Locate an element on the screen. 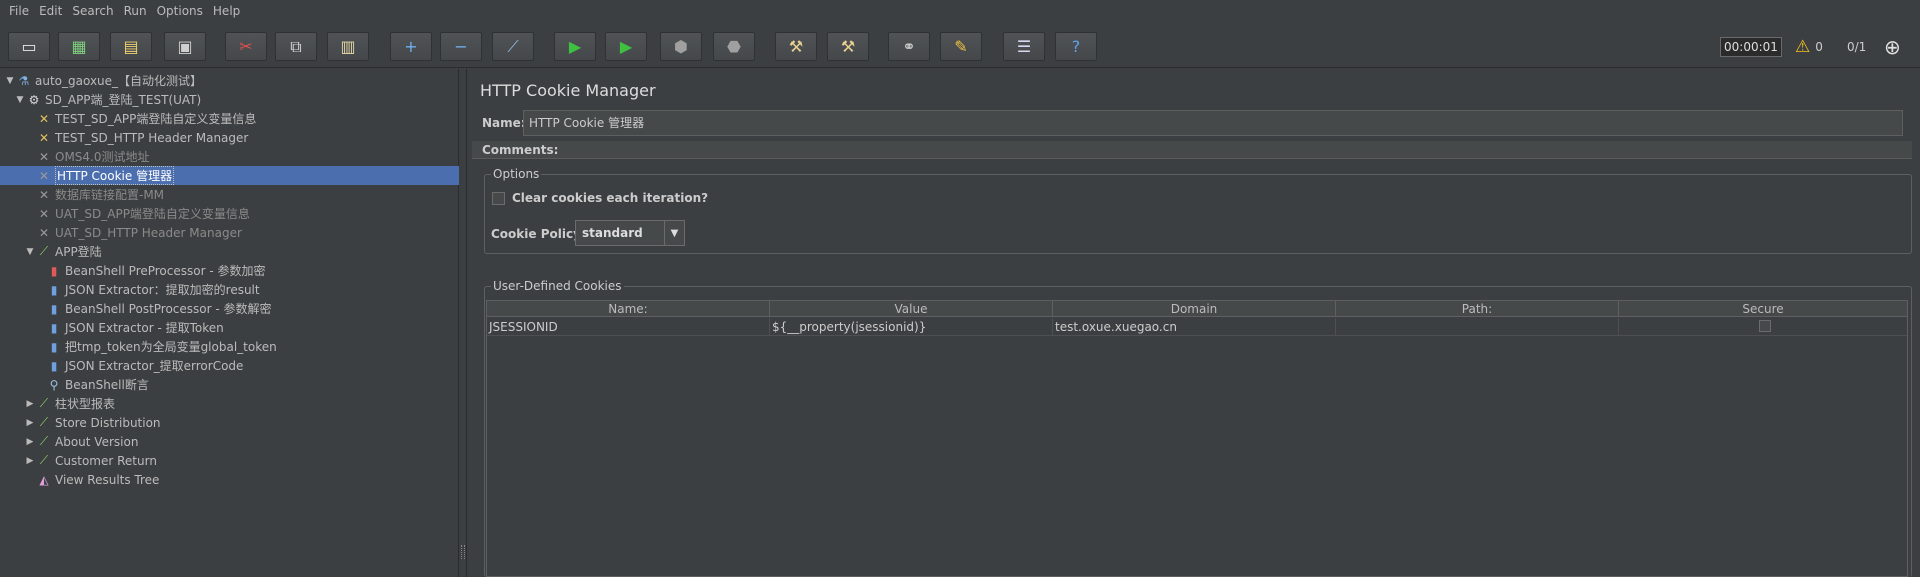  search-button: ⚭ is located at coordinates (909, 46).